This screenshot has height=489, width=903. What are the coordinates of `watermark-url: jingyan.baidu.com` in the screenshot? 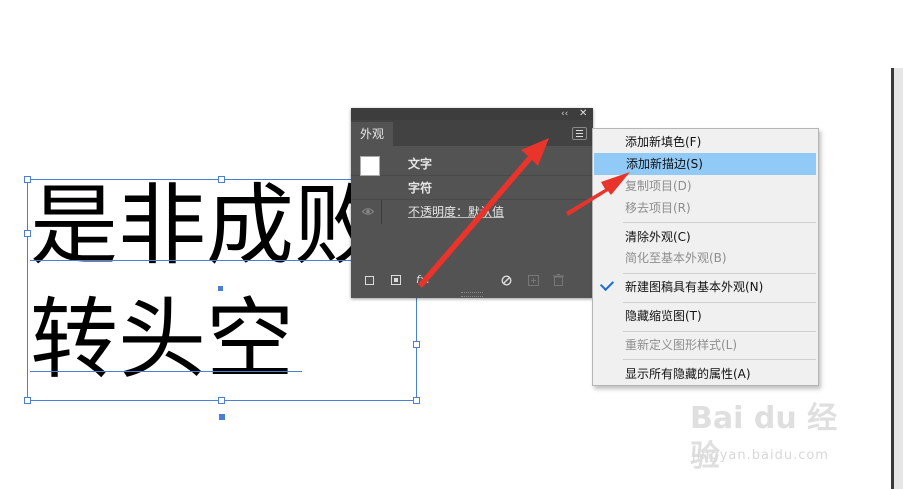 It's located at (760, 455).